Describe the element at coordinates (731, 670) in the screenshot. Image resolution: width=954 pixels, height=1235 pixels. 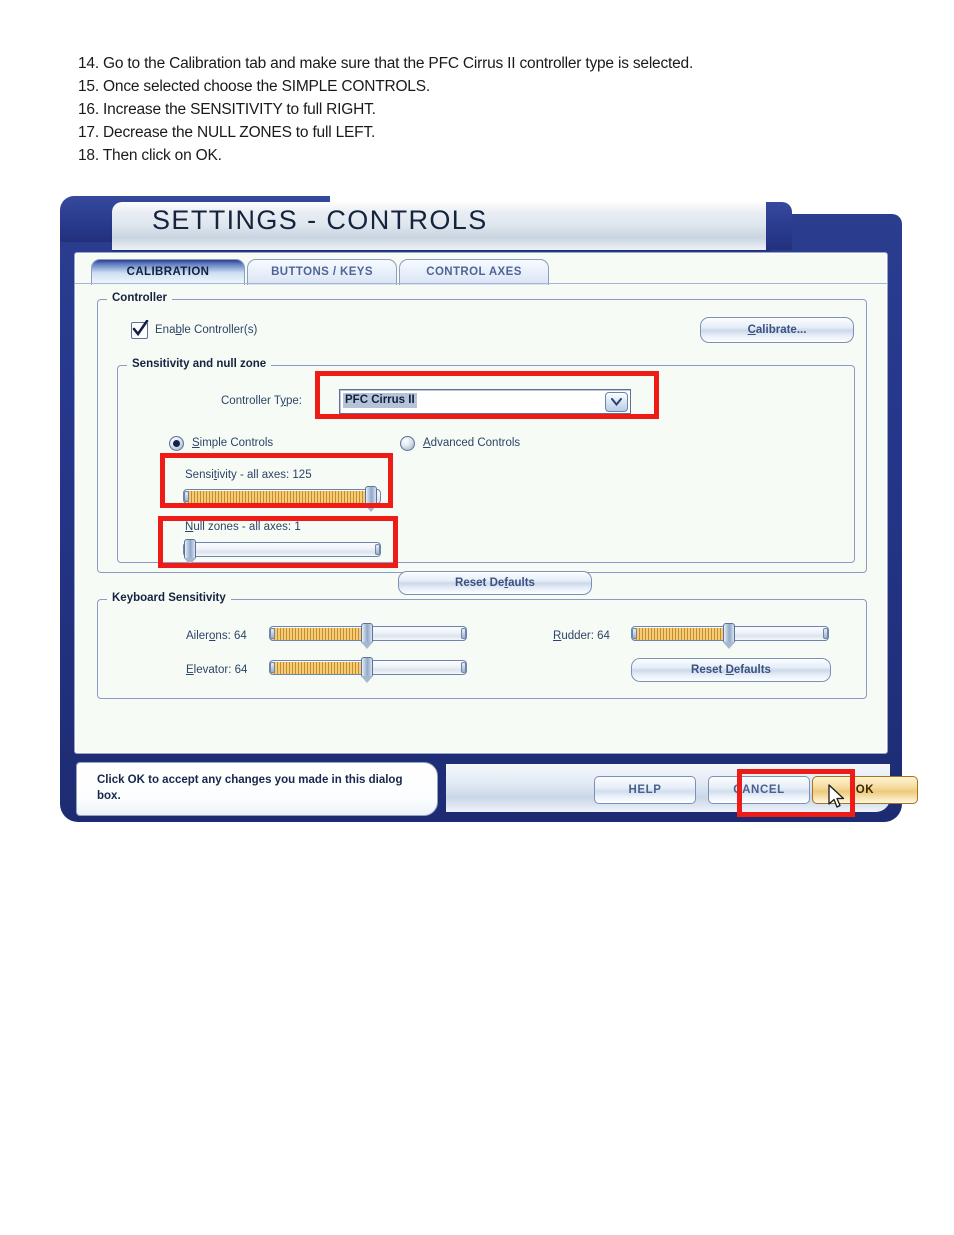
I see `reset-defaults-button-keyboard: Reset Defaults` at that location.